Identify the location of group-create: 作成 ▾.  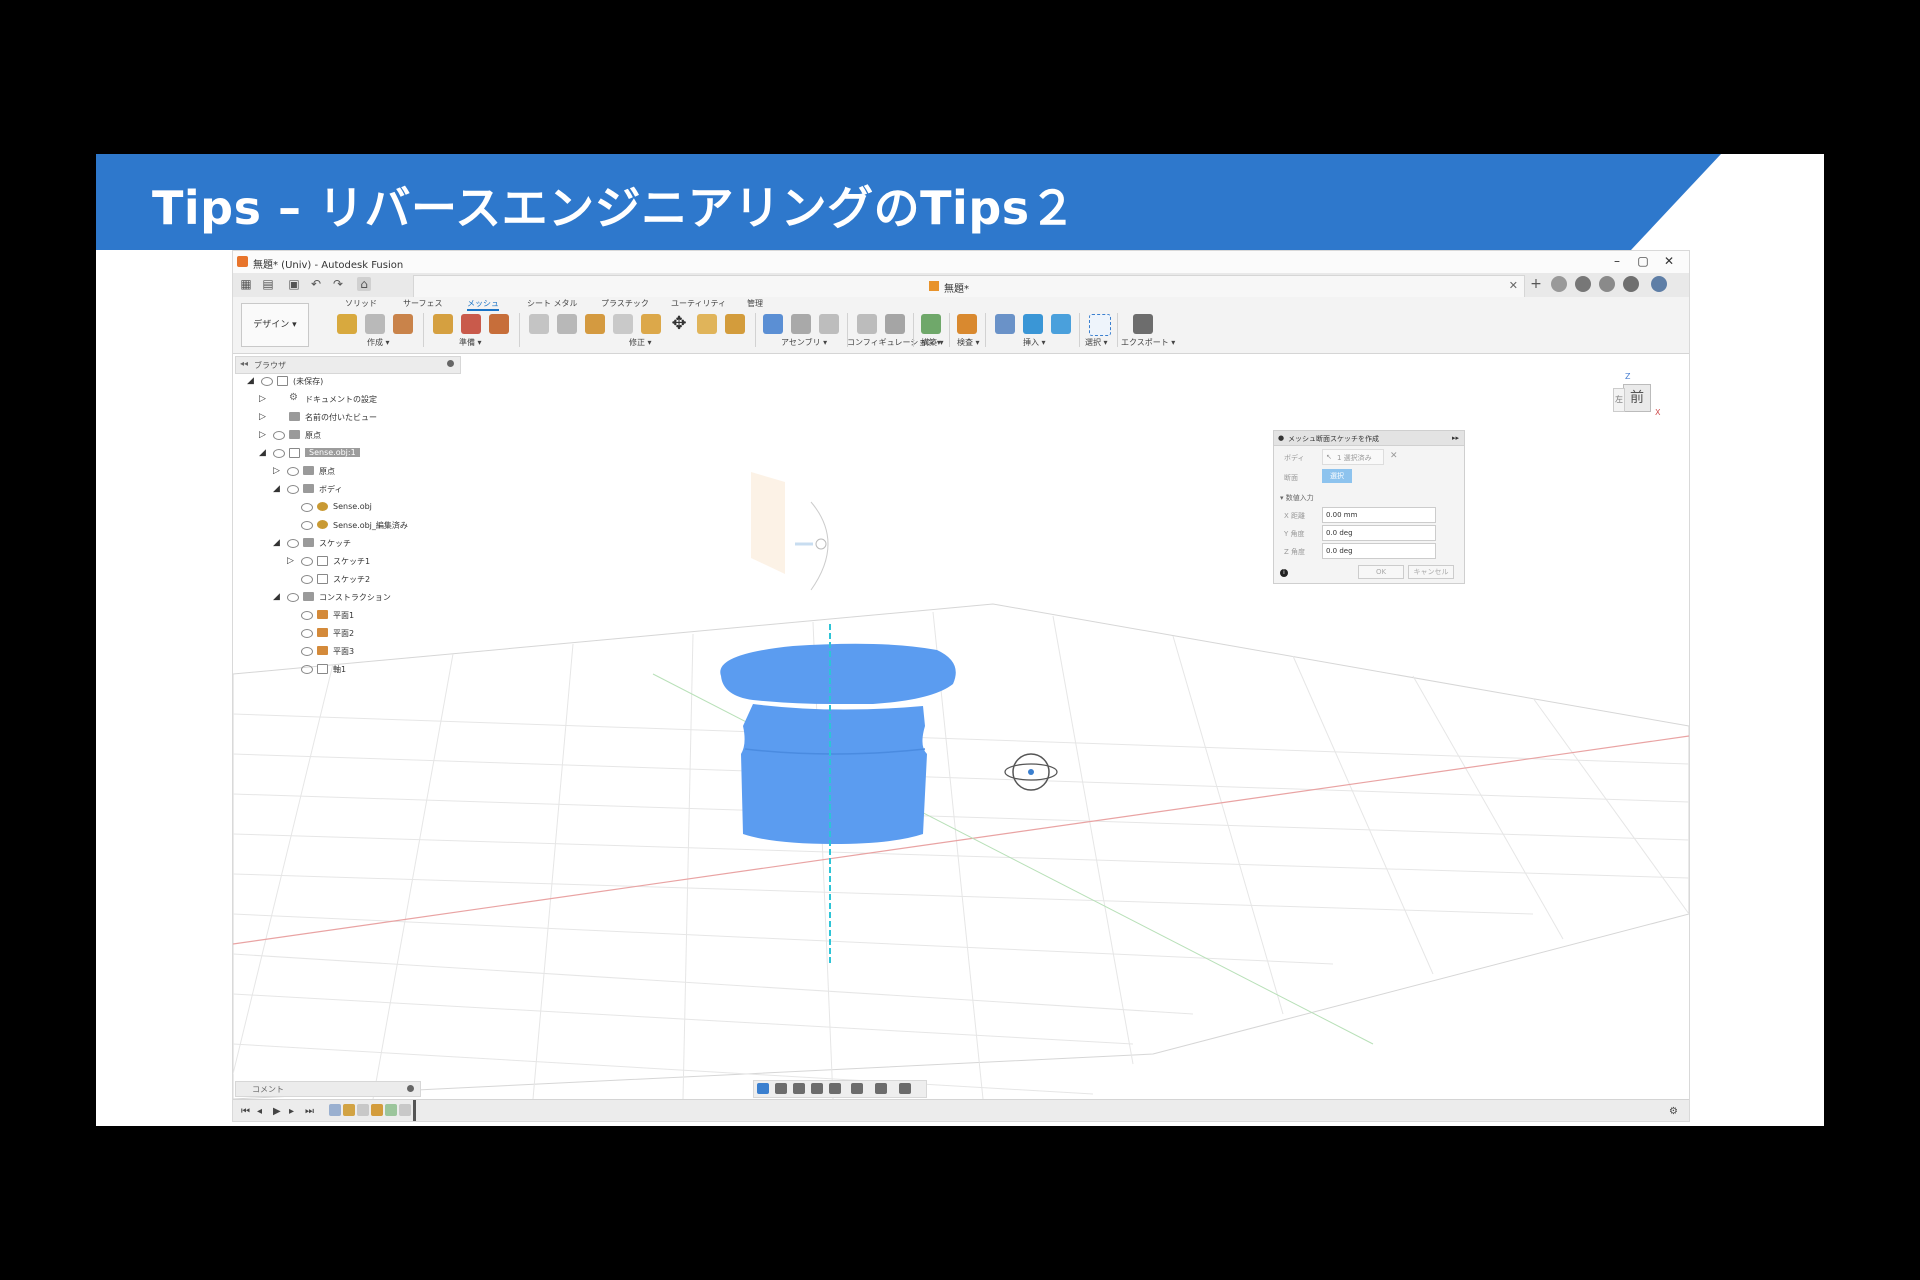
(378, 342).